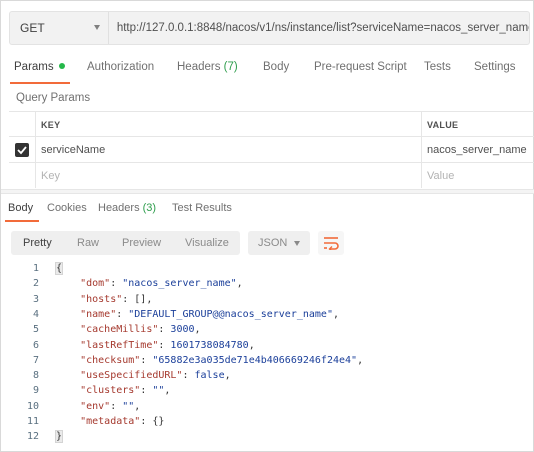 The image size is (534, 452). Describe the element at coordinates (443, 125) in the screenshot. I see `value-column-header: VALUE` at that location.